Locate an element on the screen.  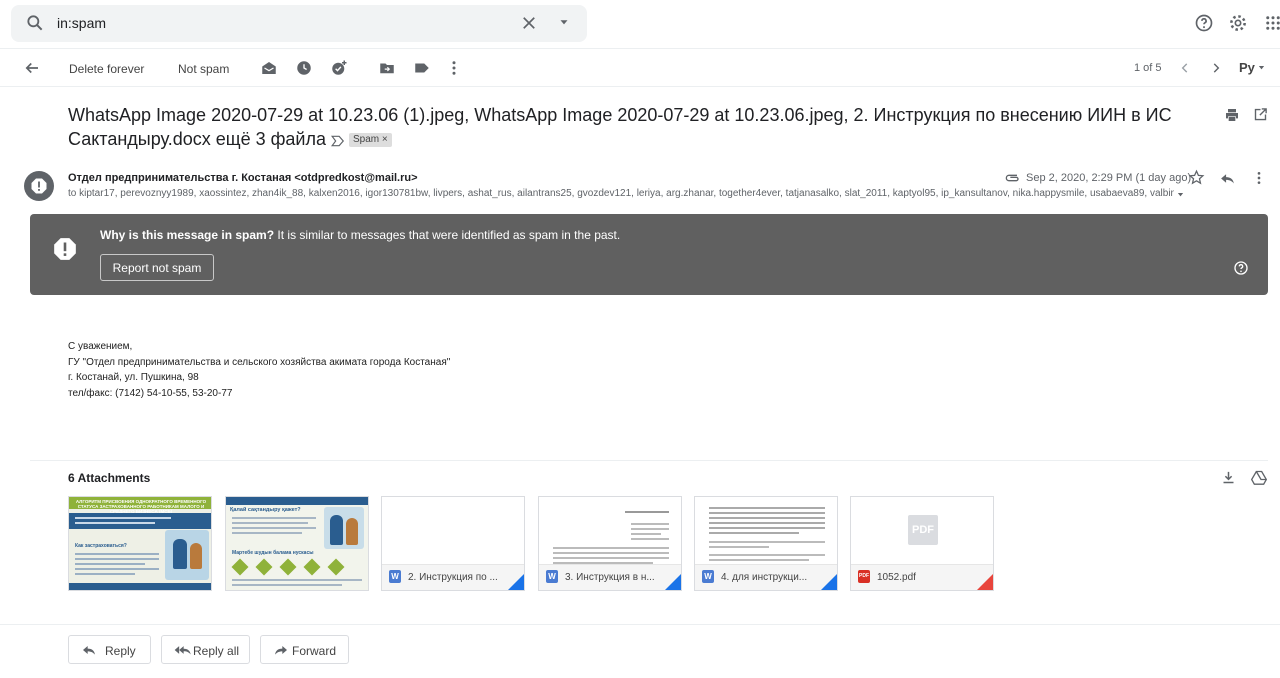
bottom-divider is located at coordinates (640, 624).